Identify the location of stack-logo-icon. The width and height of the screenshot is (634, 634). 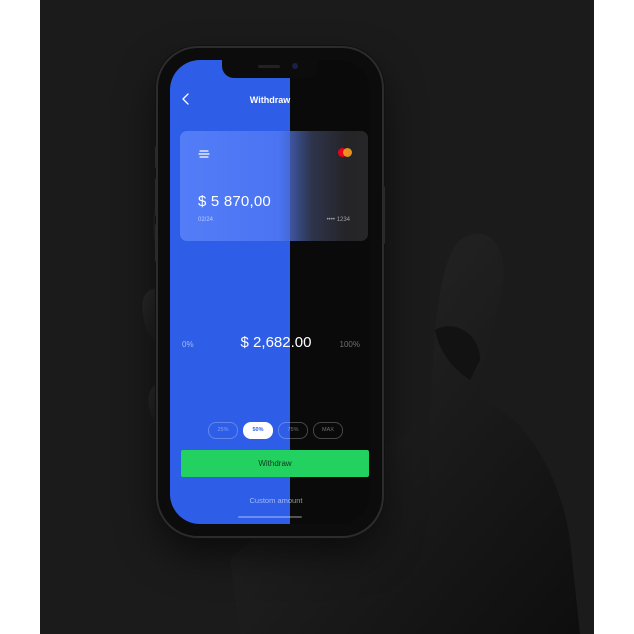
(204, 154).